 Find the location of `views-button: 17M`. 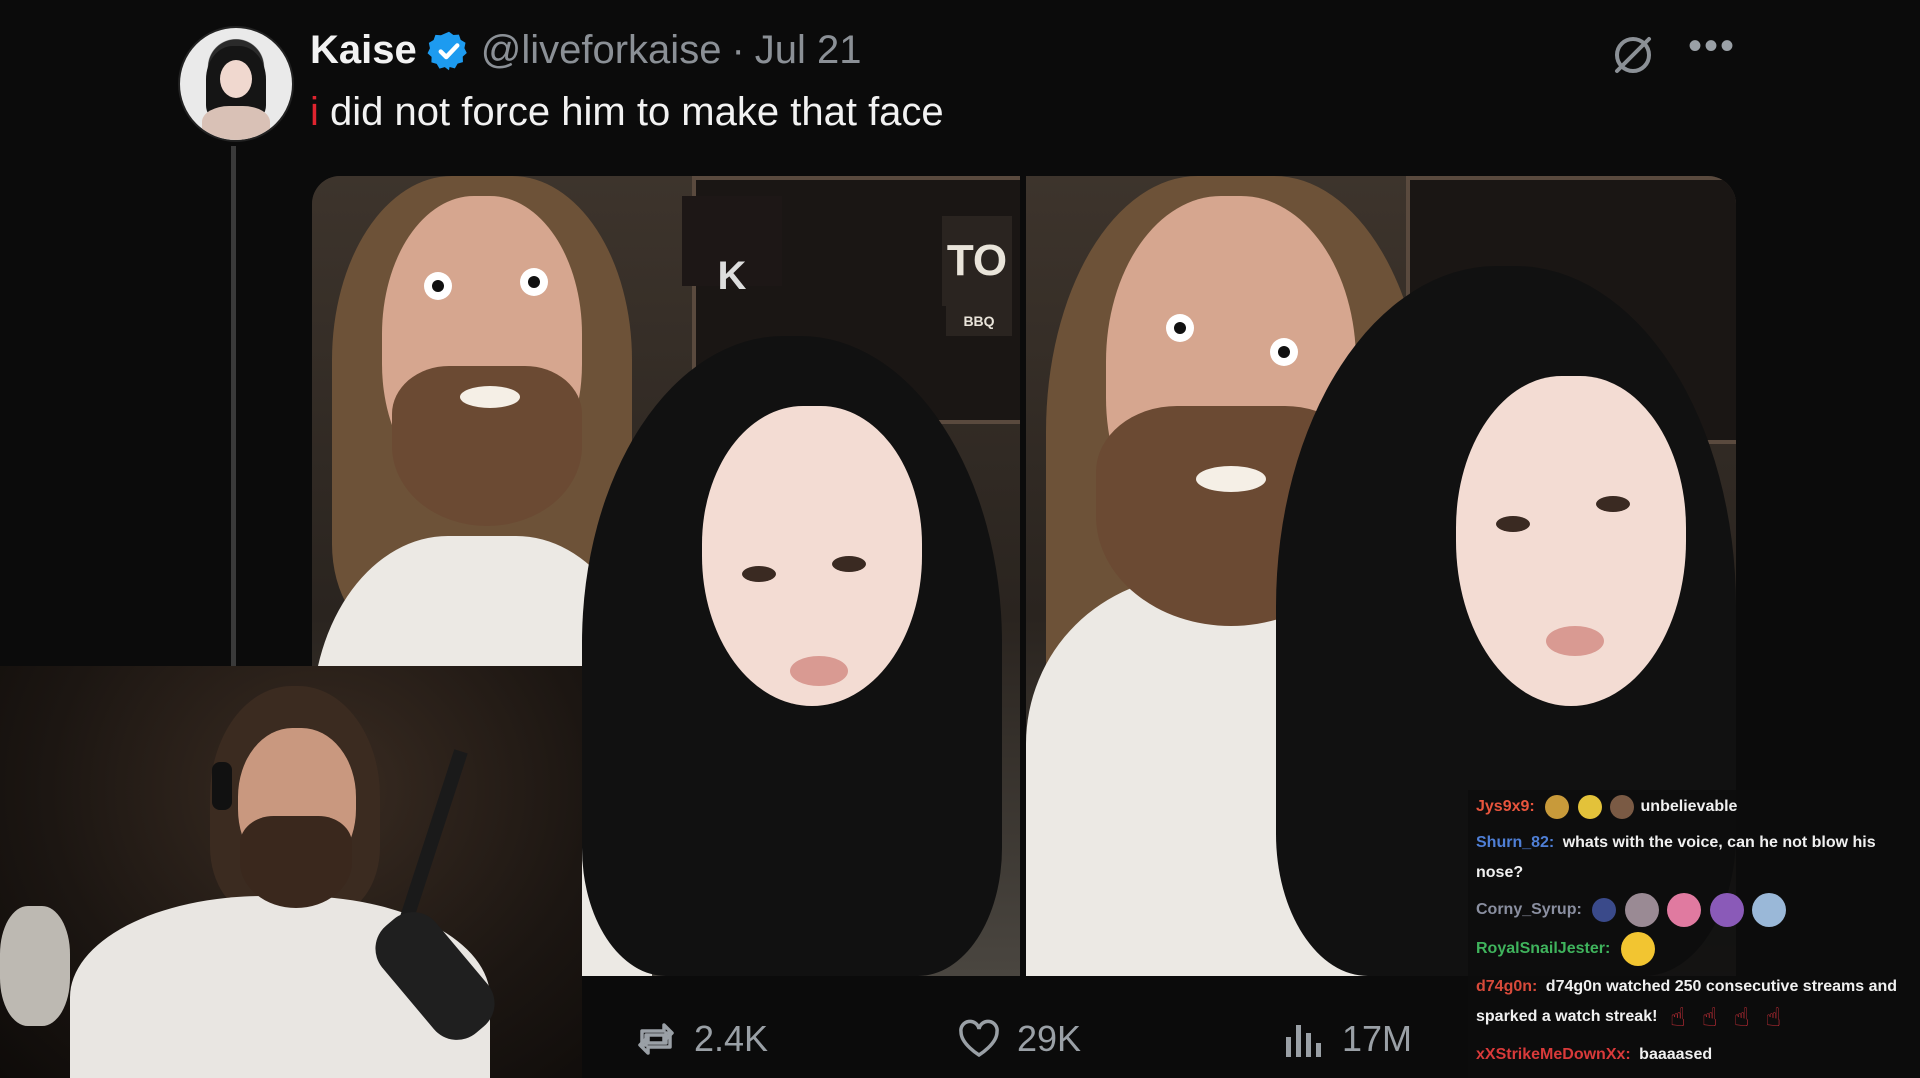

views-button: 17M is located at coordinates (1346, 1039).